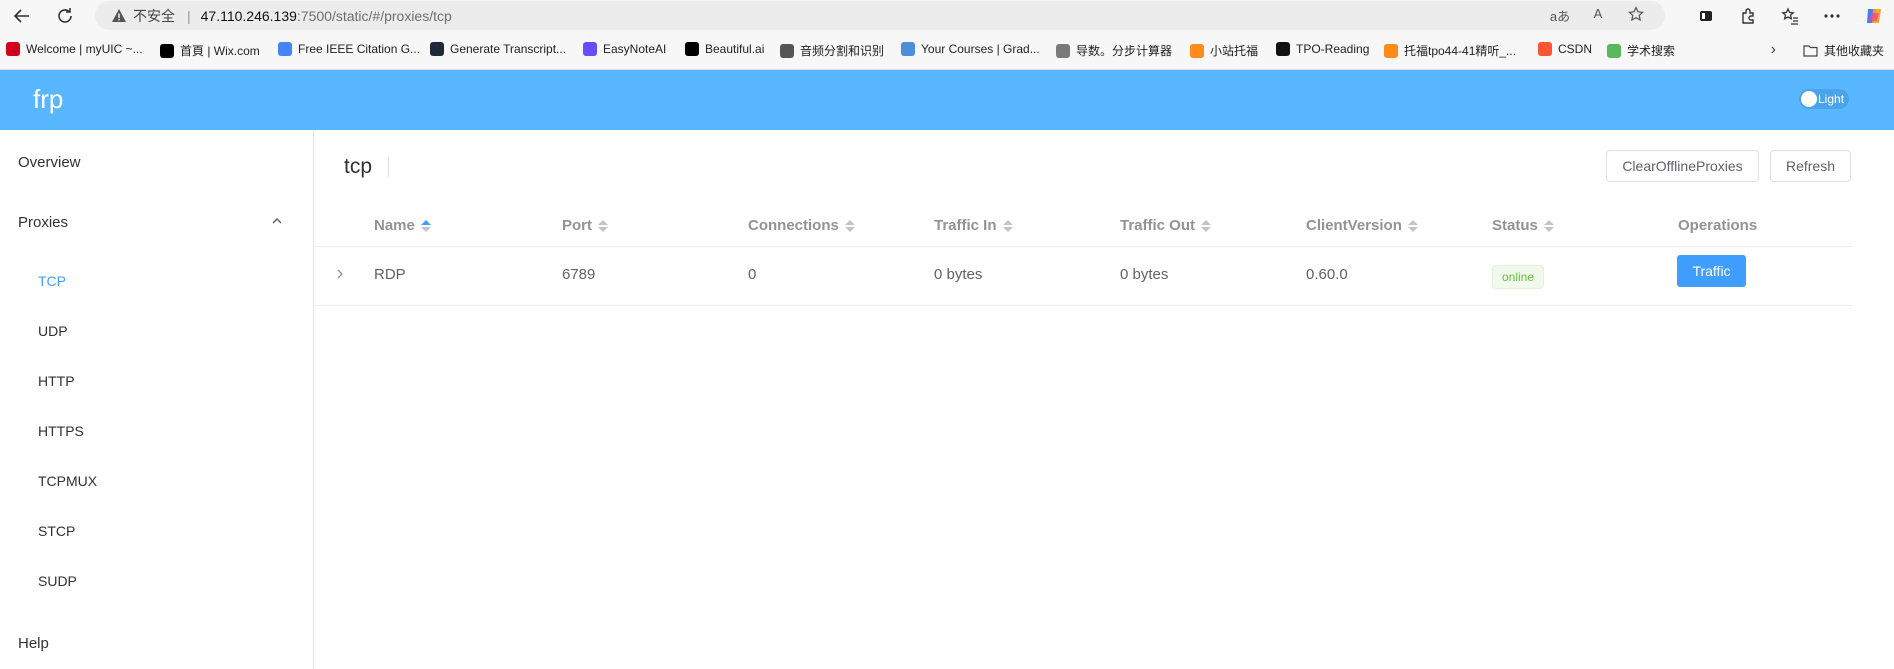  What do you see at coordinates (1706, 16) in the screenshot?
I see `tab-actions-icon` at bounding box center [1706, 16].